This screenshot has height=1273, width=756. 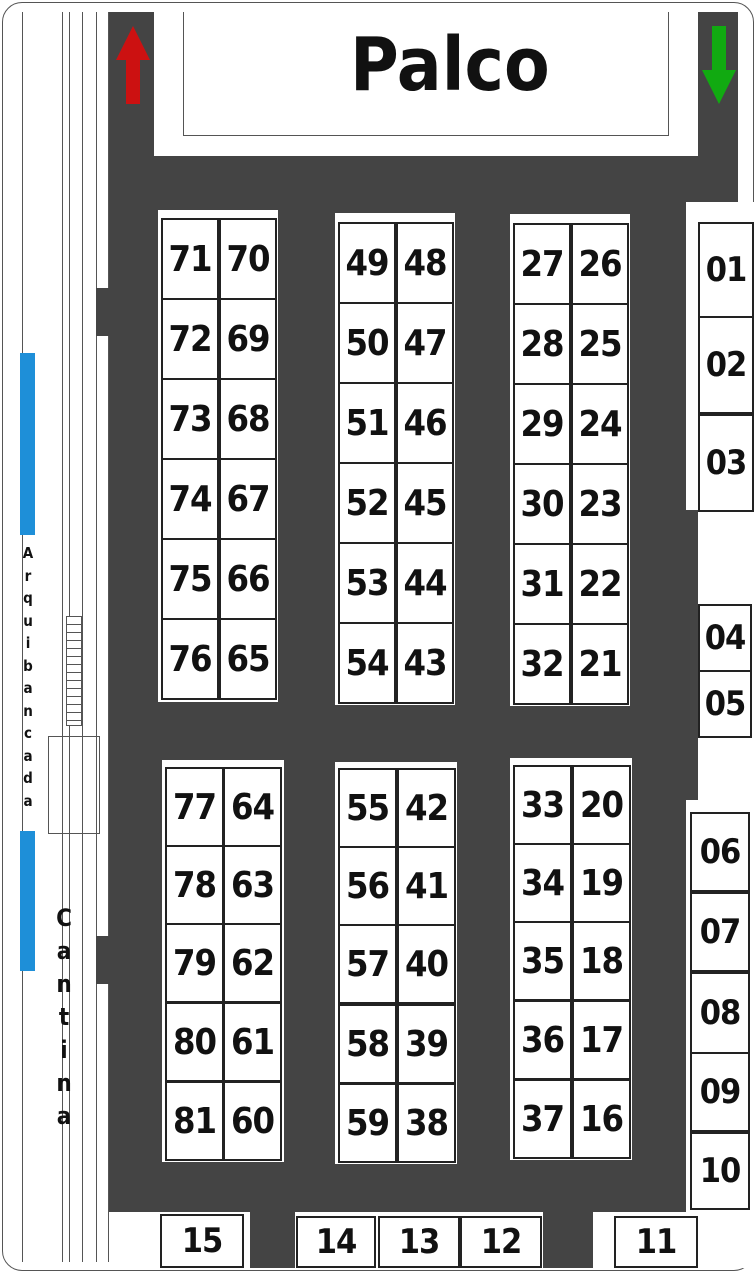 What do you see at coordinates (450, 65) in the screenshot?
I see `stage-label: Palco` at bounding box center [450, 65].